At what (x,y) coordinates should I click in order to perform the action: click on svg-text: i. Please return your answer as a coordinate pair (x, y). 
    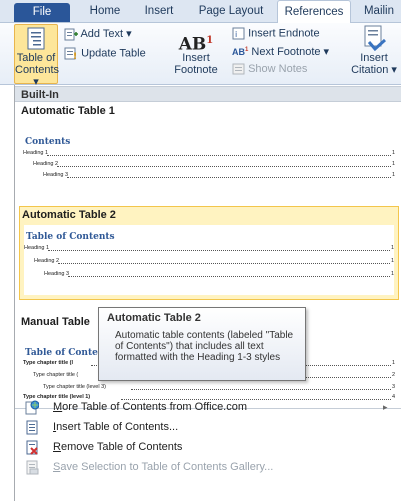
    Looking at the image, I should click on (236, 34).